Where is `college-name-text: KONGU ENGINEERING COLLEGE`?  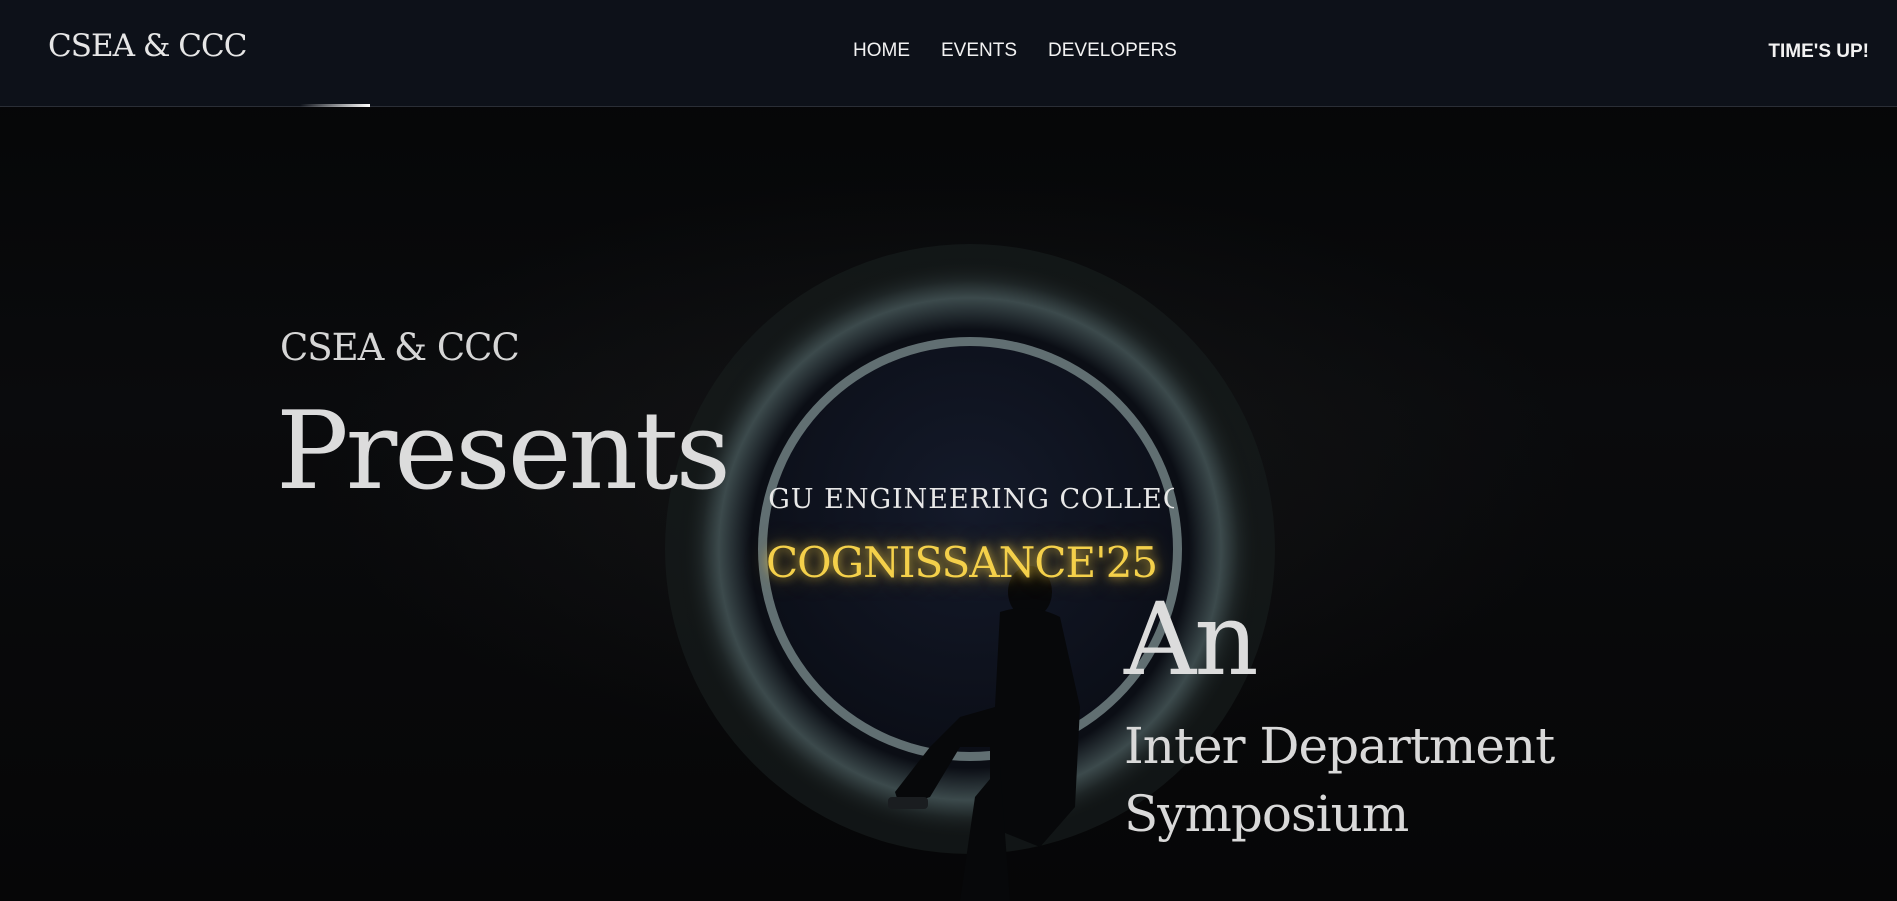
college-name-text: KONGU ENGINEERING COLLEGE is located at coordinates (971, 499).